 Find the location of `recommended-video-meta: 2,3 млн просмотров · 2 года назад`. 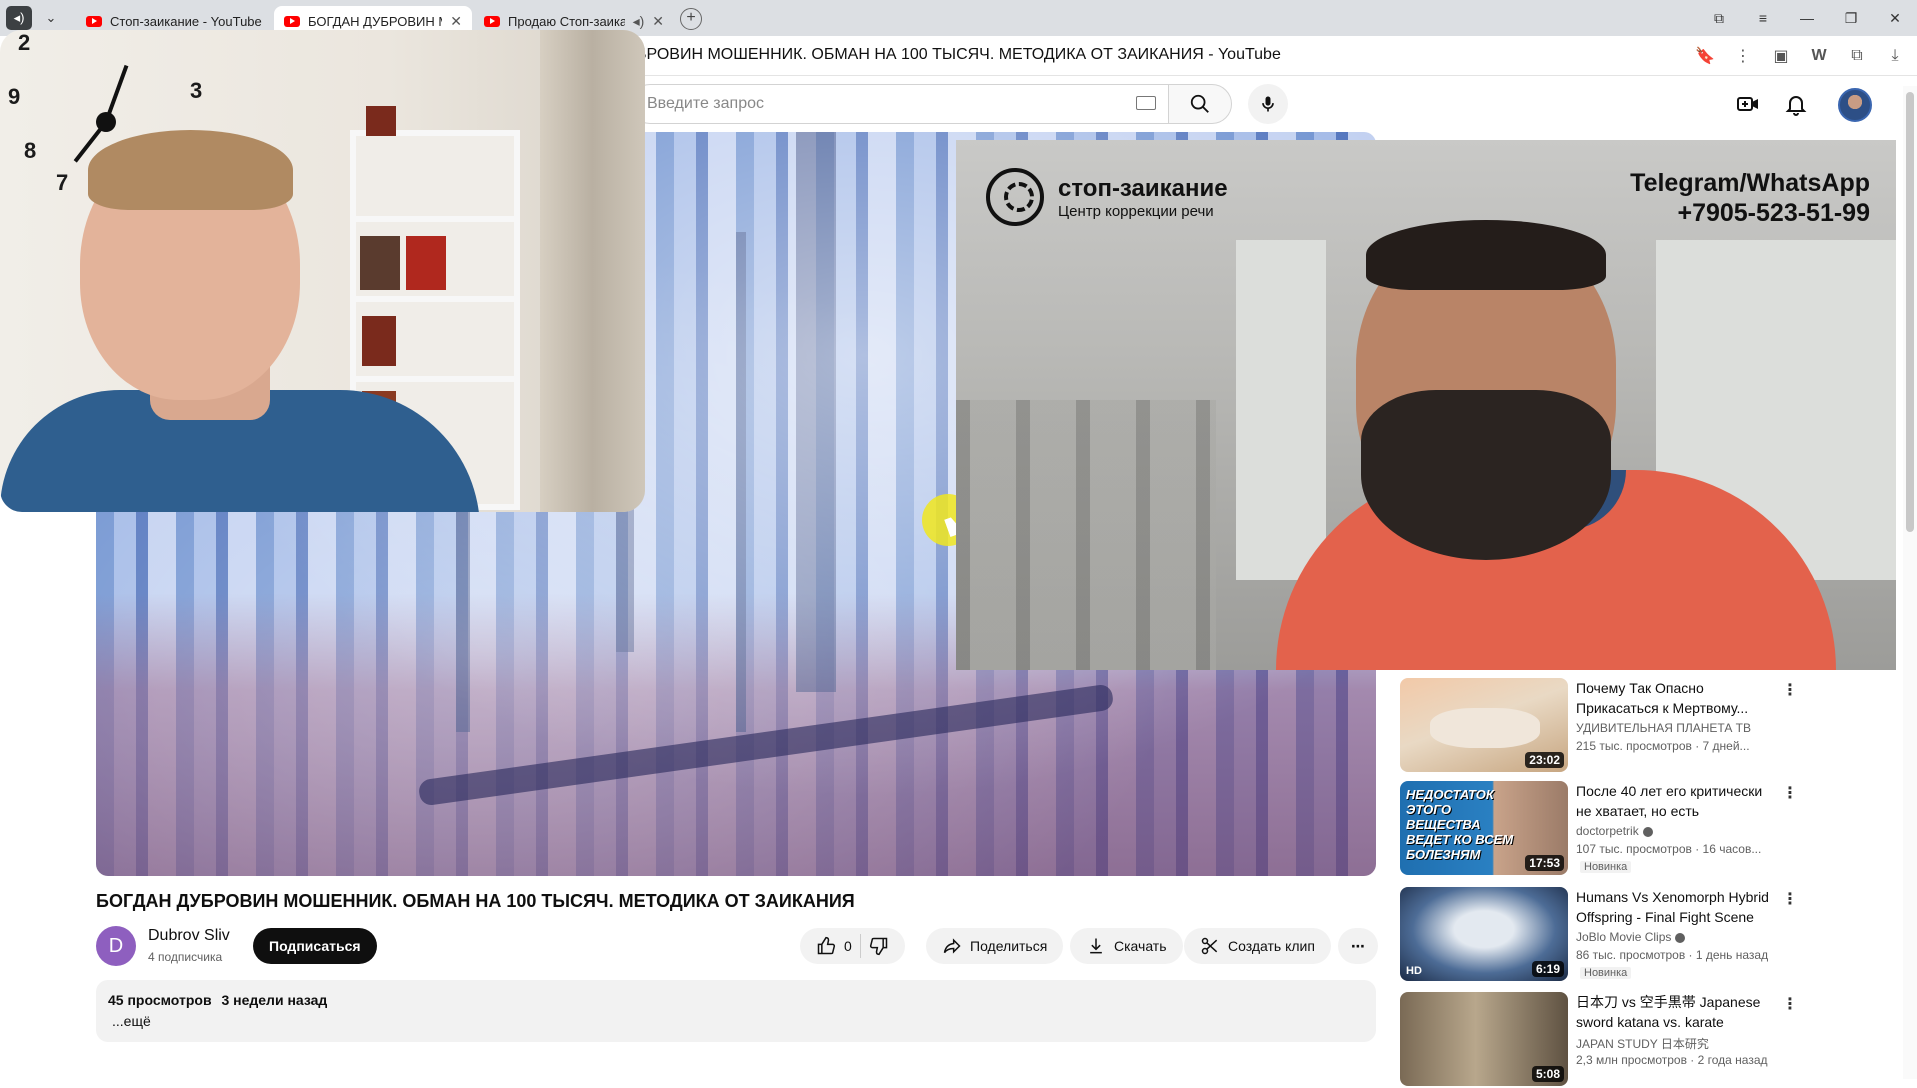

recommended-video-meta: 2,3 млн просмотров · 2 года назад is located at coordinates (1672, 1060).